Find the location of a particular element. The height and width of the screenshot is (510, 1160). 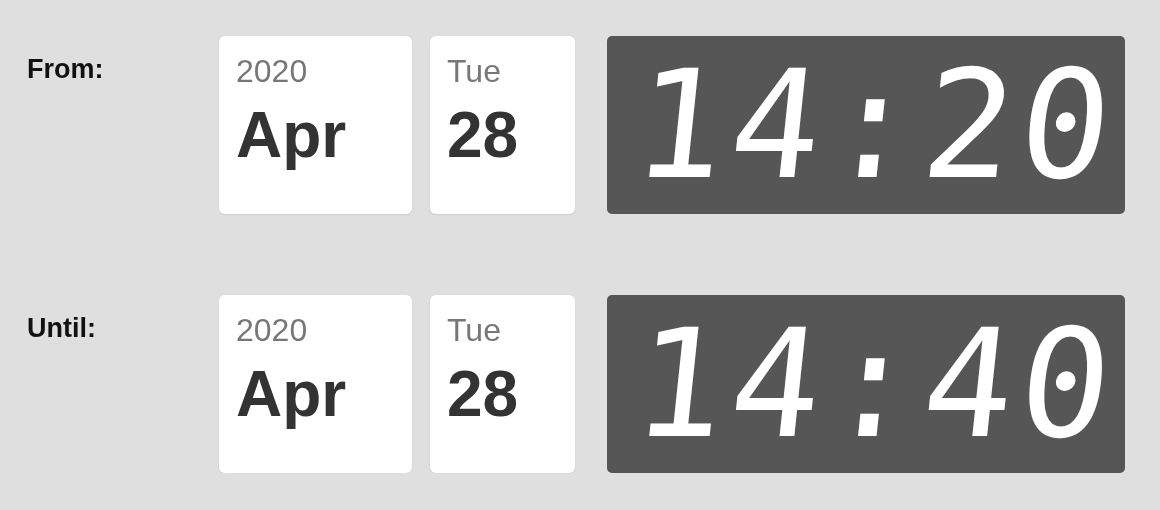

range-label: From: is located at coordinates (66, 69).